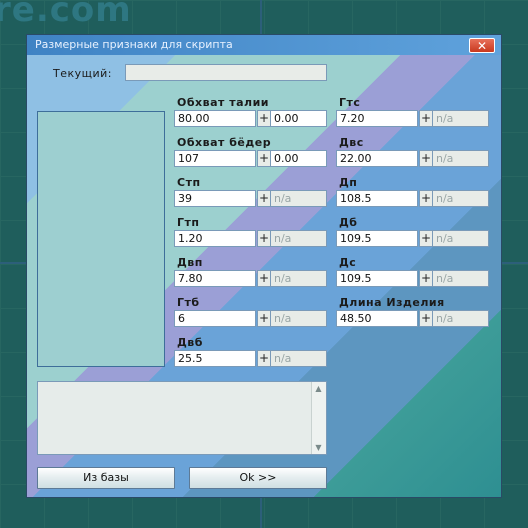 This screenshot has height=528, width=528. What do you see at coordinates (215, 358) in the screenshot?
I see `field-dvb: 25.5` at bounding box center [215, 358].